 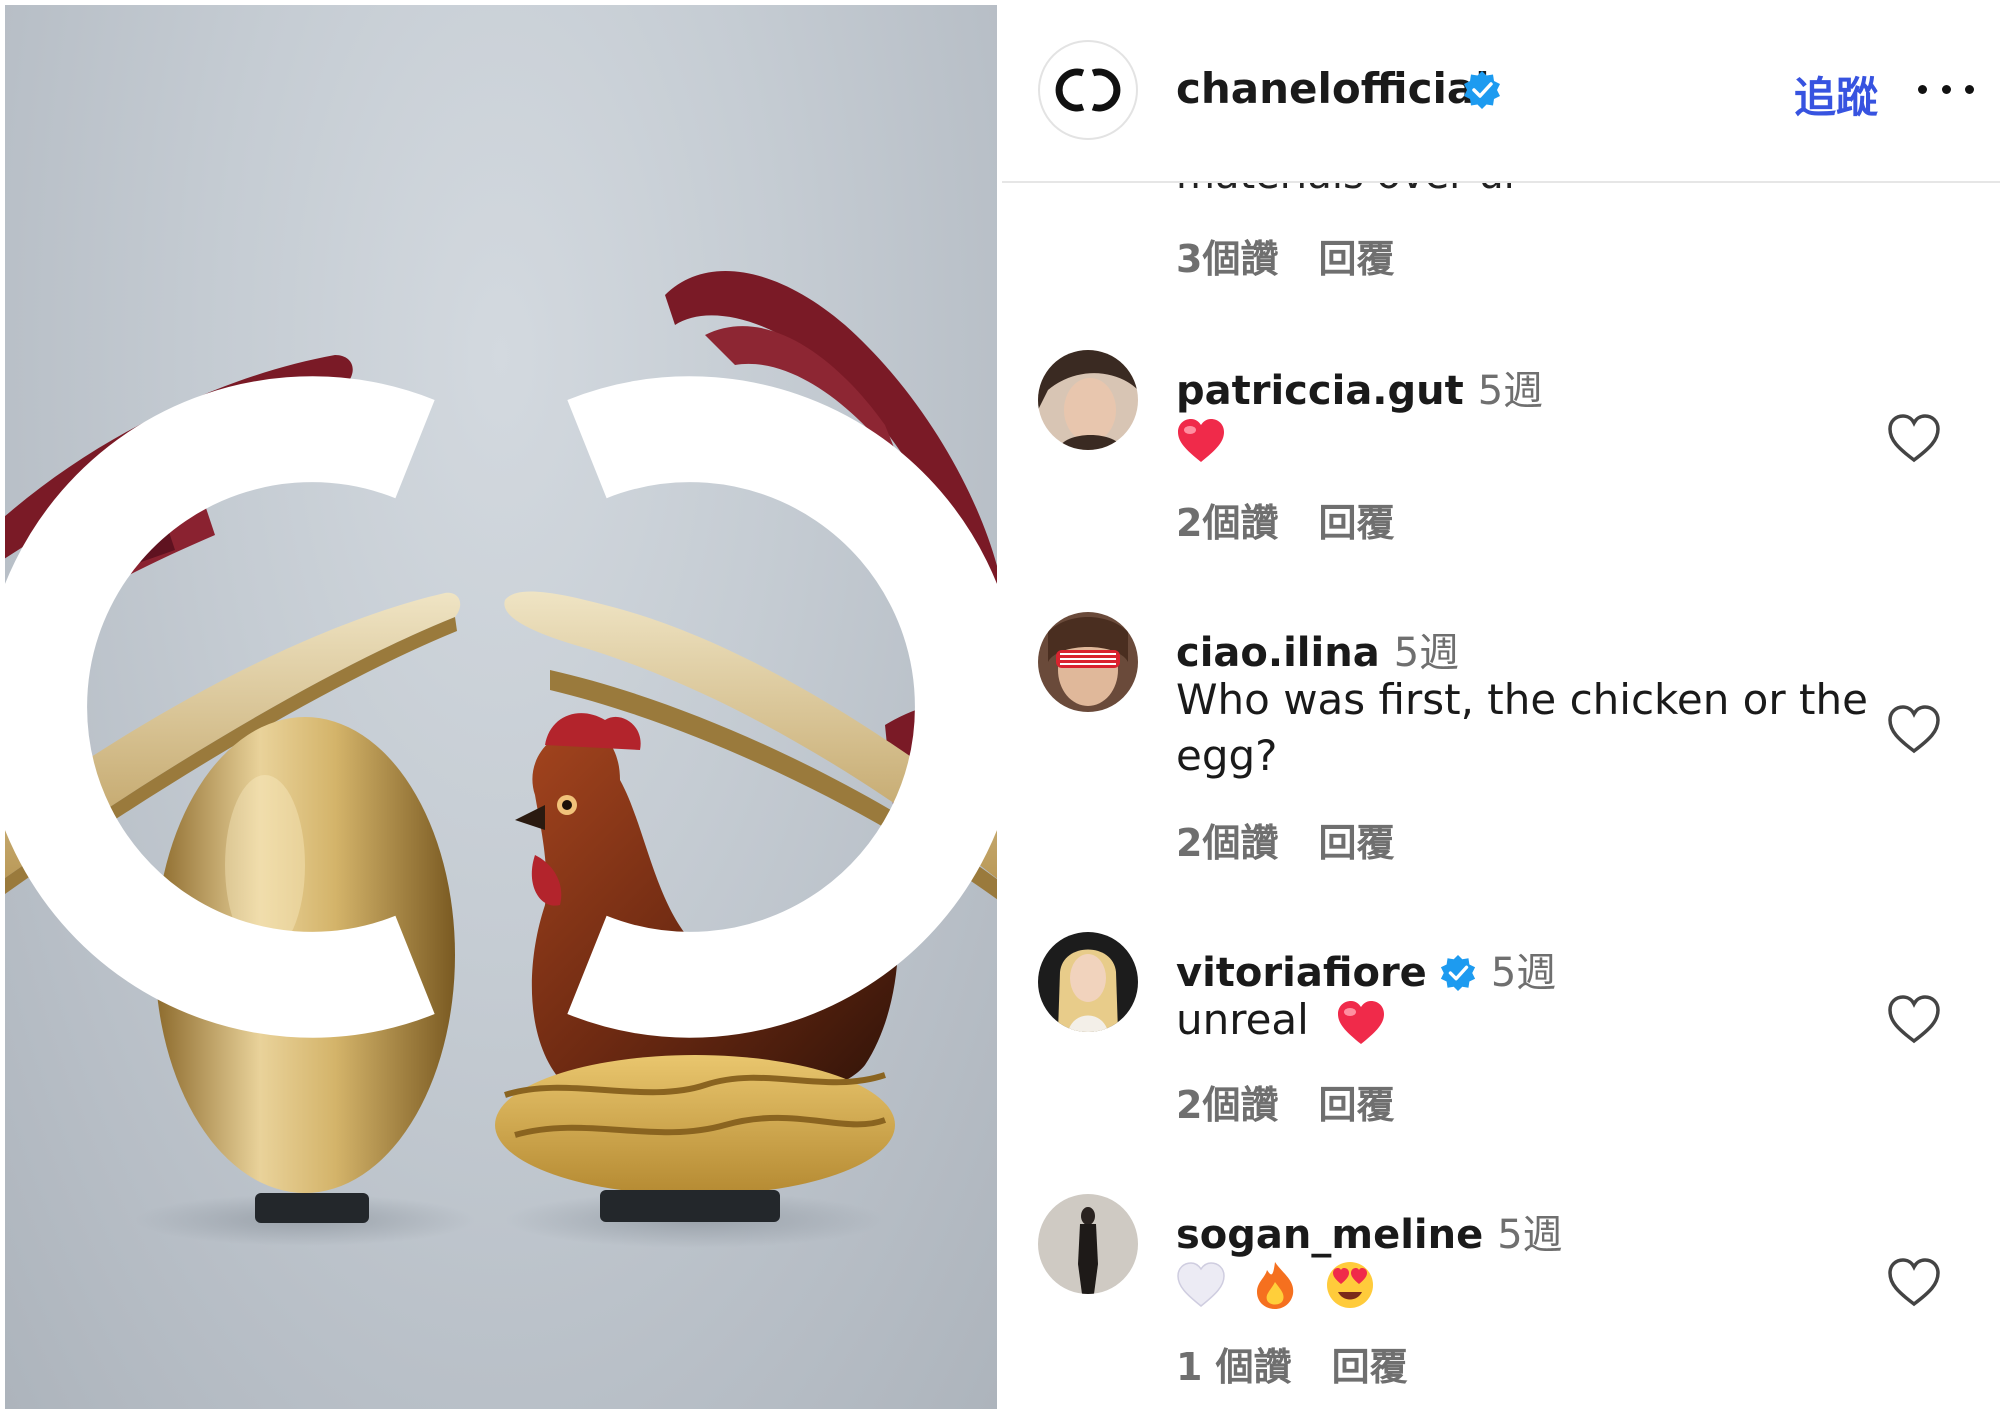 I want to click on chanel-avatar, so click(x=1088, y=90).